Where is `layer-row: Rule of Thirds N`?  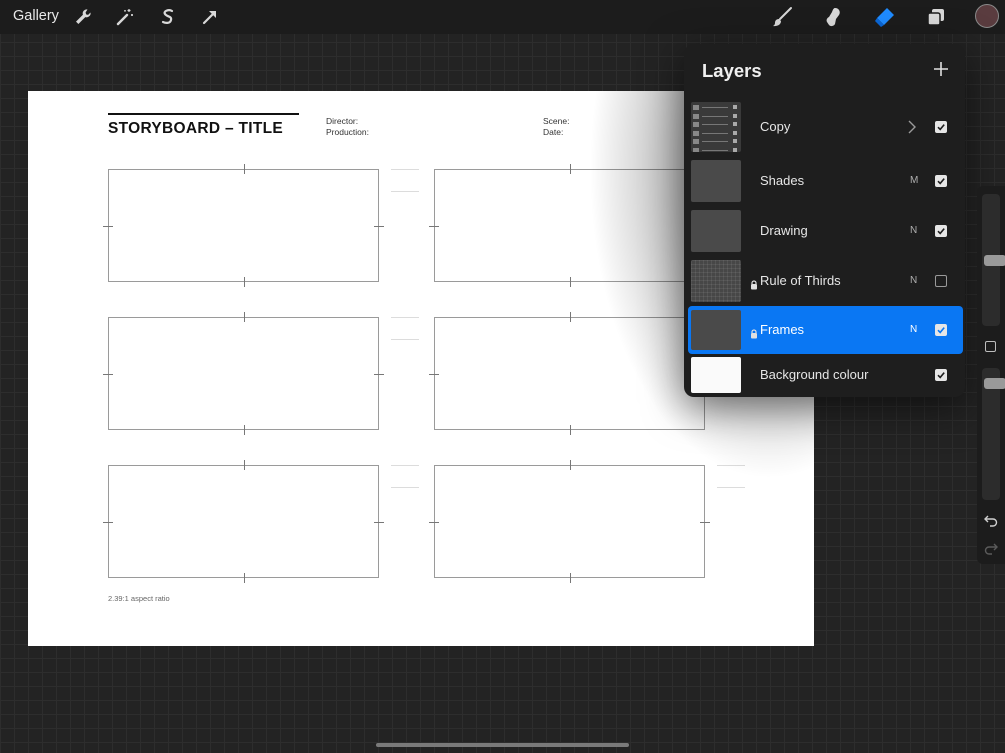
layer-row: Rule of Thirds N is located at coordinates (825, 281).